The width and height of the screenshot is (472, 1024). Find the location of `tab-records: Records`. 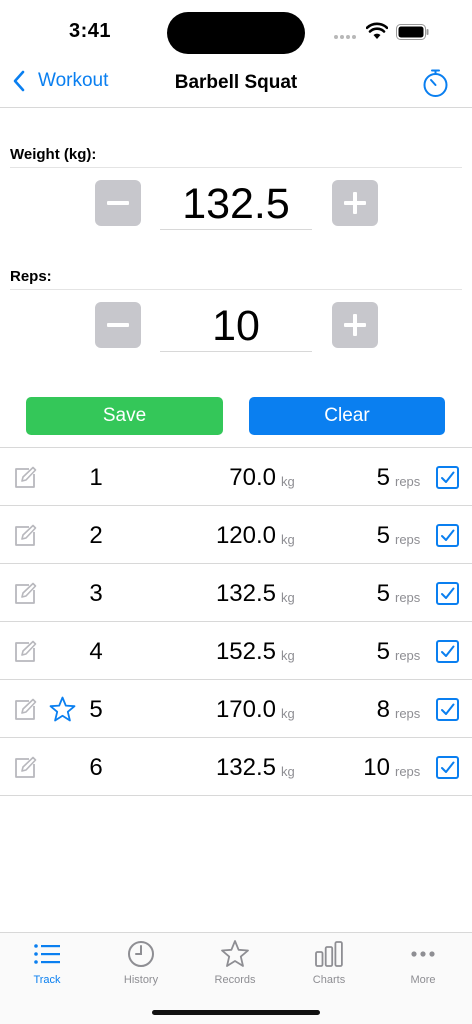

tab-records: Records is located at coordinates (235, 967).